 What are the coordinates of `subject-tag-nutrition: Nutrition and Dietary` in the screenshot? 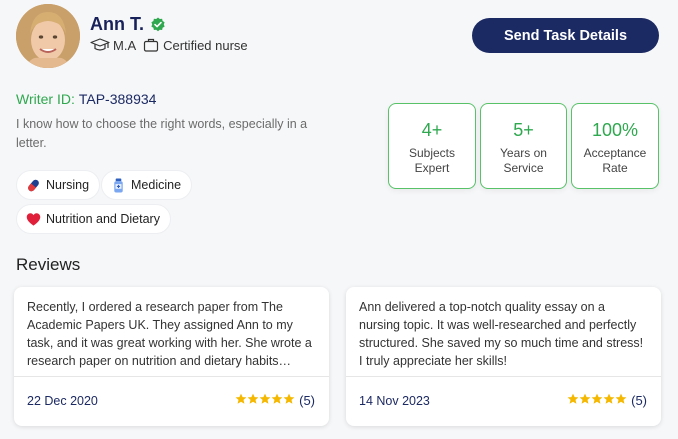 It's located at (93, 219).